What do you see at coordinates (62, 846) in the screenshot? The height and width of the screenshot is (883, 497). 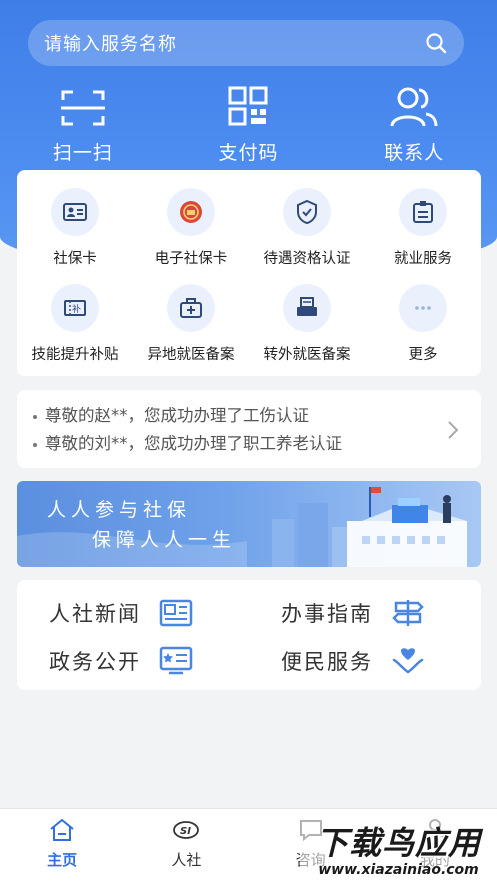 I see `tab-home: 主页` at bounding box center [62, 846].